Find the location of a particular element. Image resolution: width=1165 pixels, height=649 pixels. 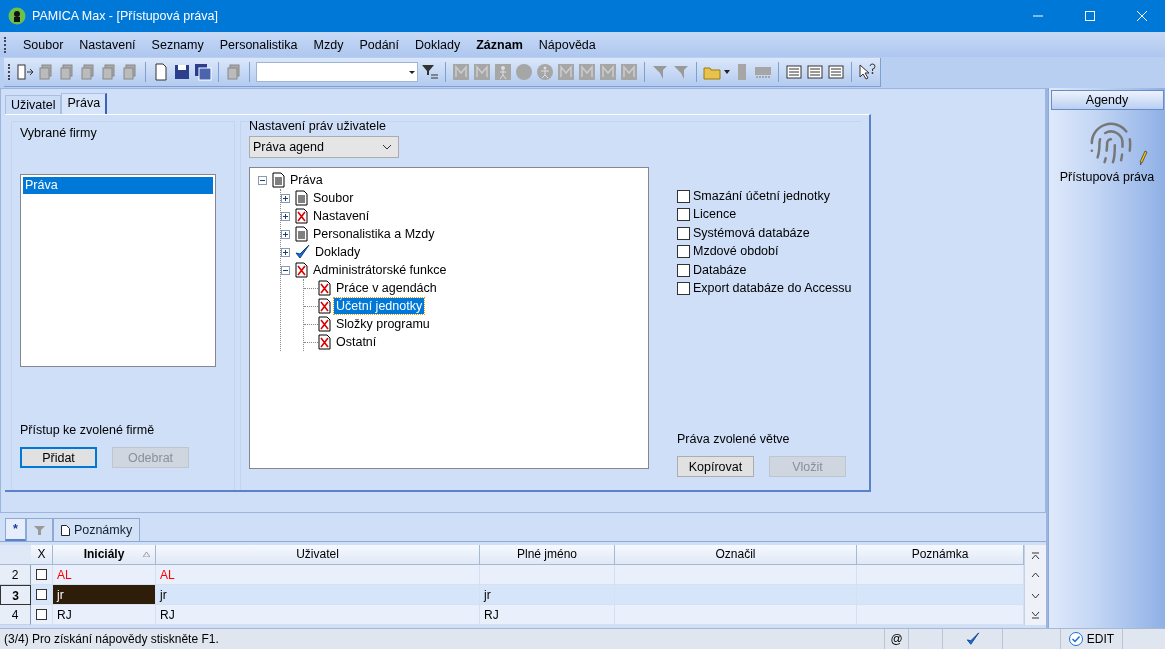

column-header: Plné jméno is located at coordinates (547, 555).